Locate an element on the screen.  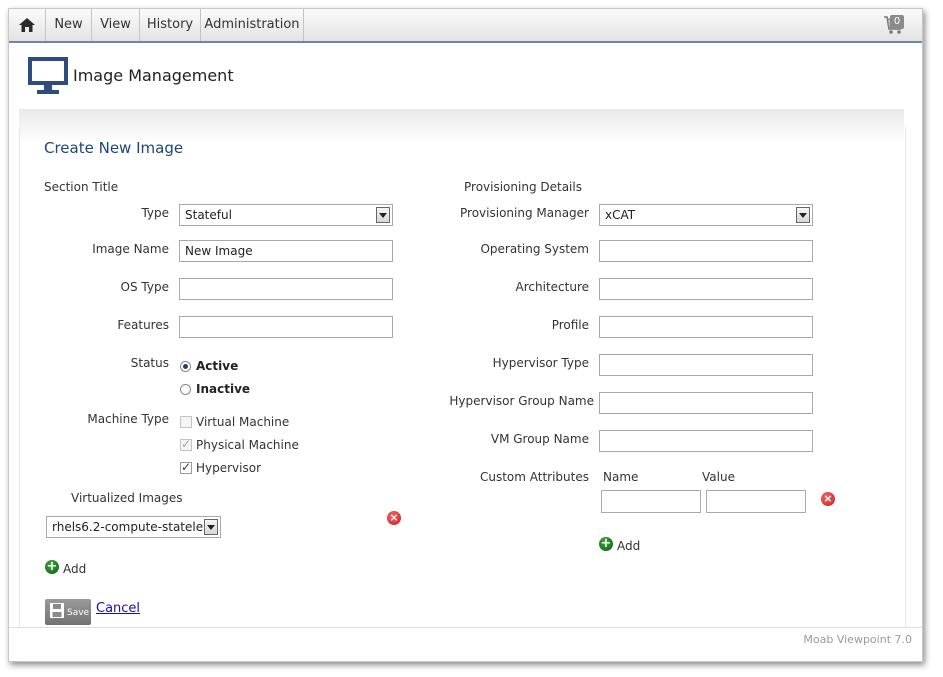
image-name-input: New Image is located at coordinates (286, 251).